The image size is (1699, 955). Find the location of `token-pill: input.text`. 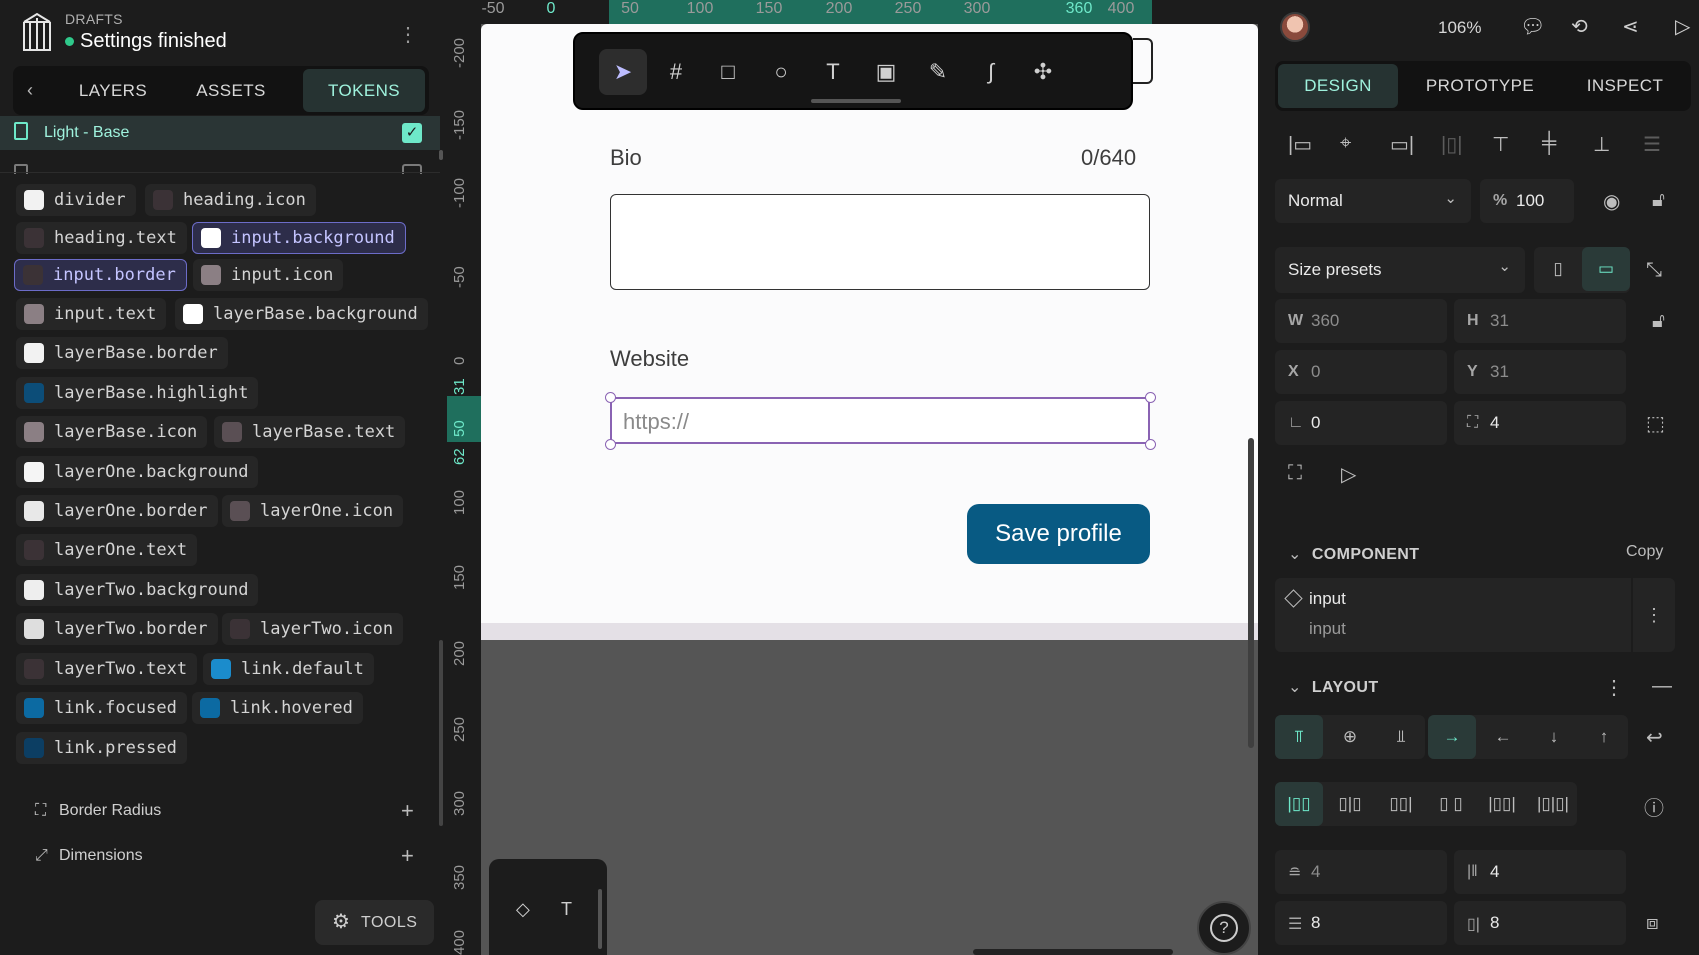

token-pill: input.text is located at coordinates (91, 314).